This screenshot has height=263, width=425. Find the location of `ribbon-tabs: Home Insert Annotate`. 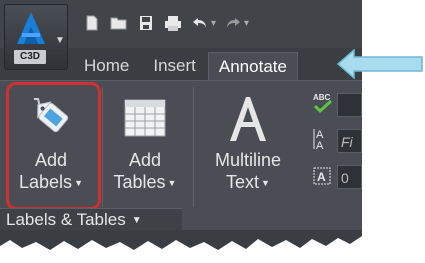

ribbon-tabs: Home Insert Annotate is located at coordinates (185, 65).